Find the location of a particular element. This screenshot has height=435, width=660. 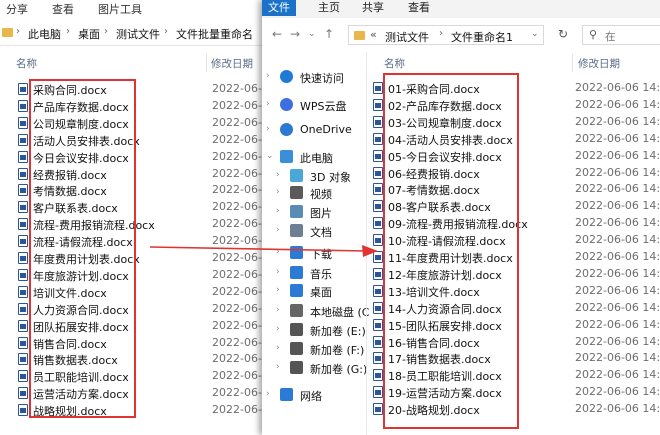

folder-icon is located at coordinates (359, 35).